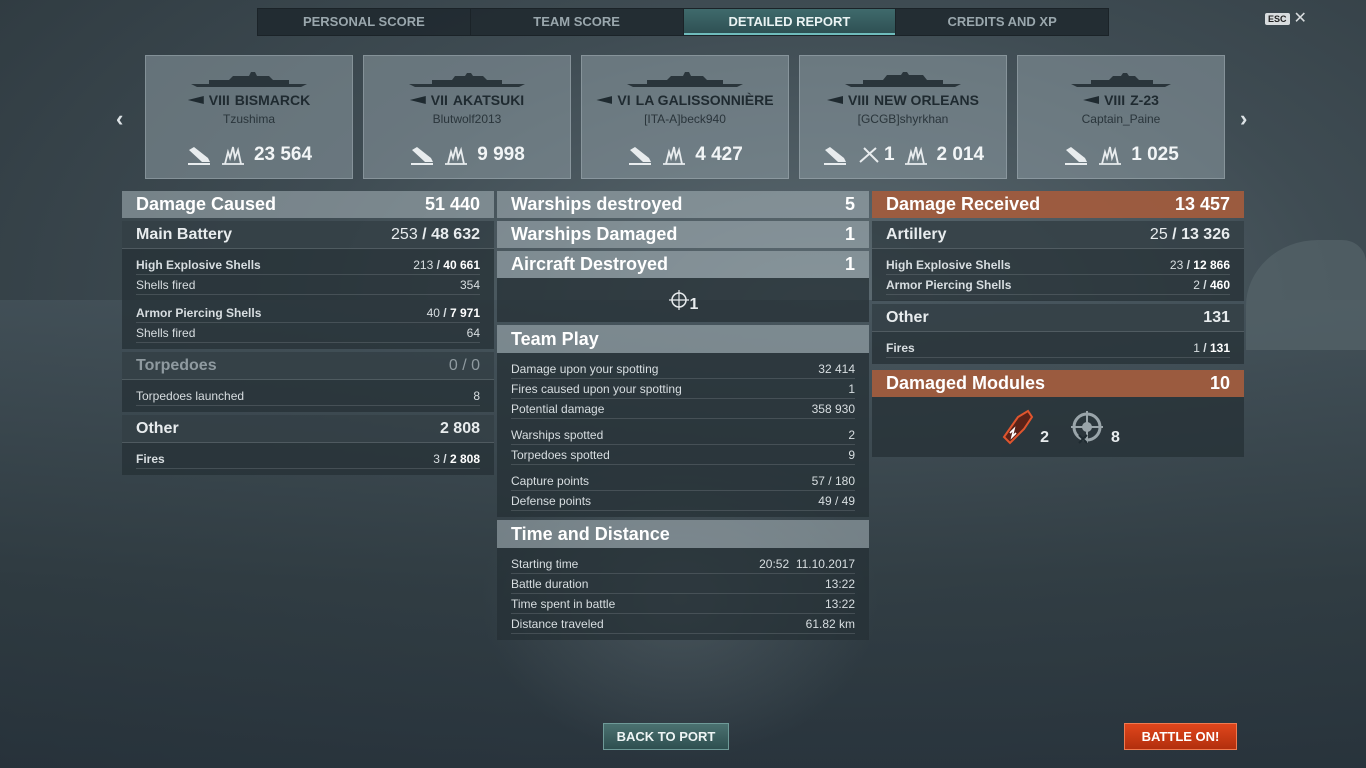 The width and height of the screenshot is (1366, 768). Describe the element at coordinates (1058, 318) in the screenshot. I see `received-other-header: Other 131` at that location.